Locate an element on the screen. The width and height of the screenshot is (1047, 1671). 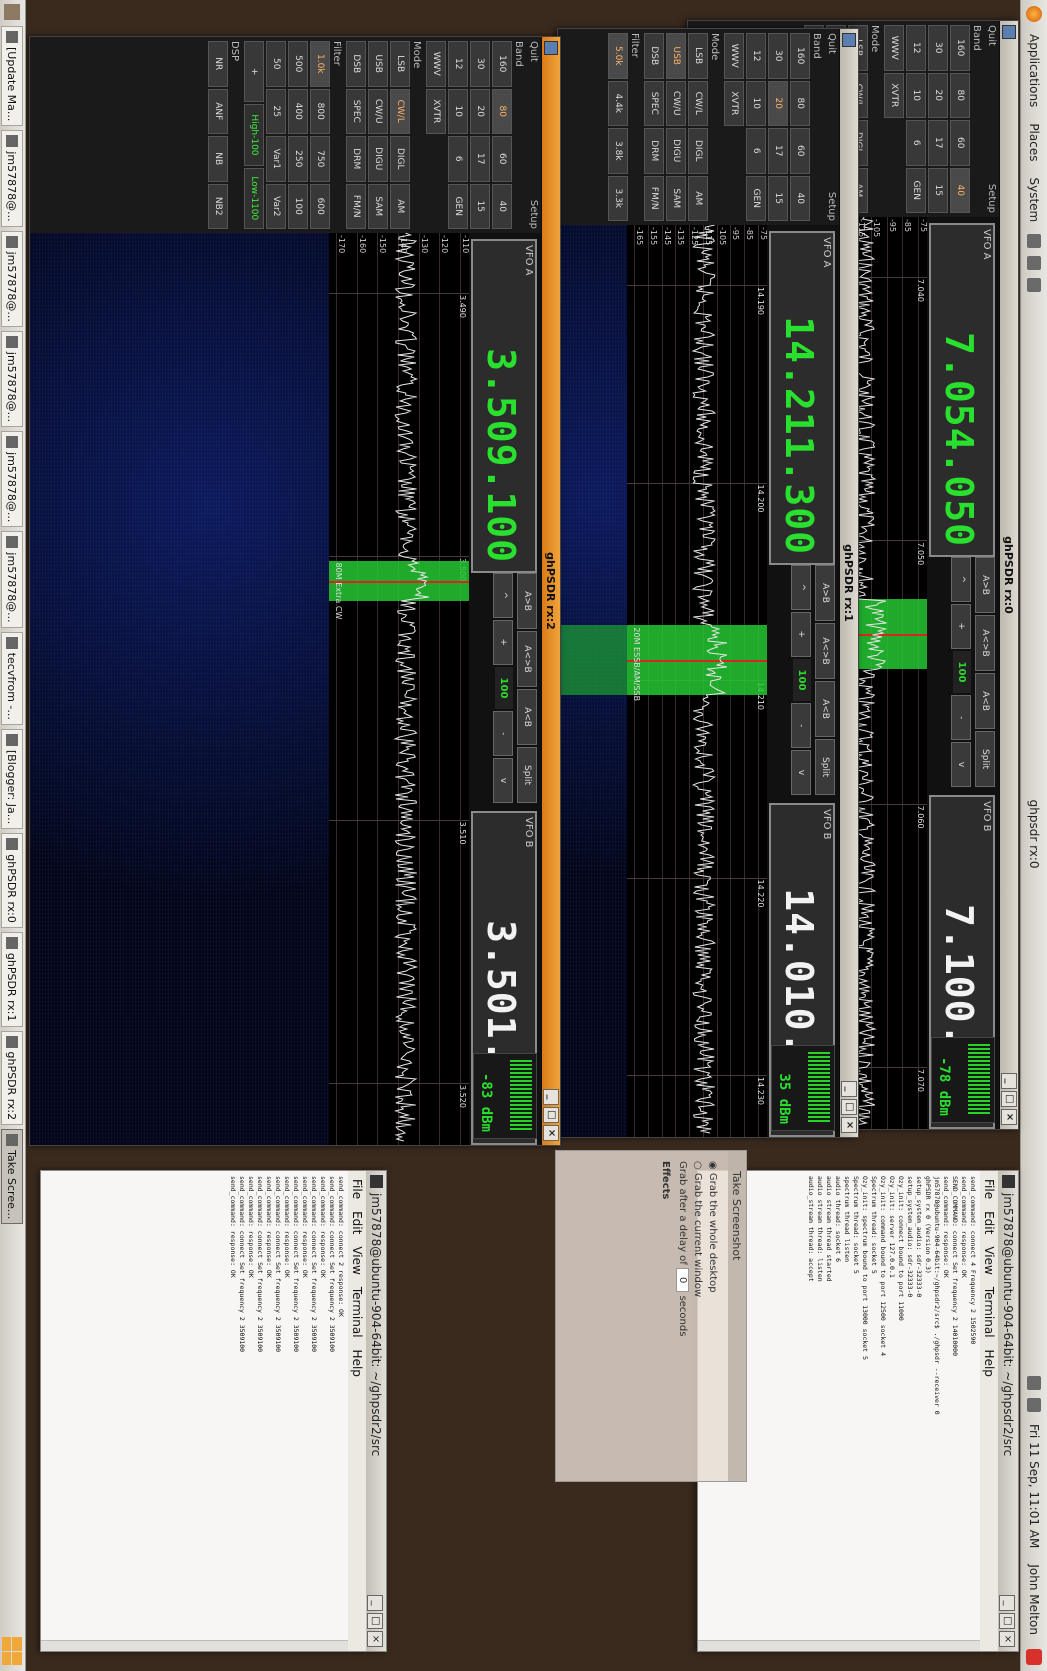
user-name: John Melton is located at coordinates (1034, 1599).